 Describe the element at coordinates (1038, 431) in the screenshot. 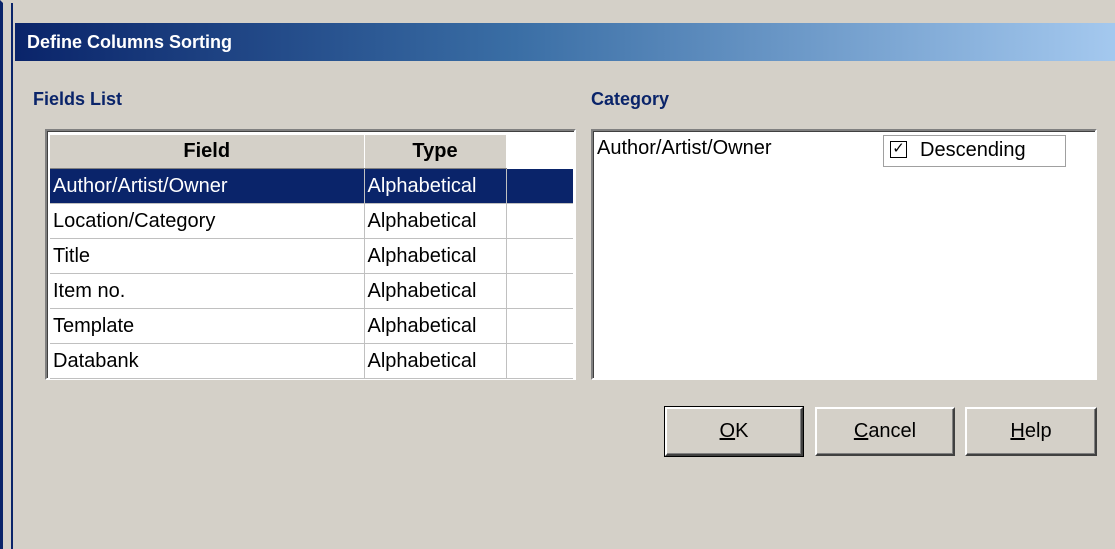

I see `help-label-rest: elp` at that location.